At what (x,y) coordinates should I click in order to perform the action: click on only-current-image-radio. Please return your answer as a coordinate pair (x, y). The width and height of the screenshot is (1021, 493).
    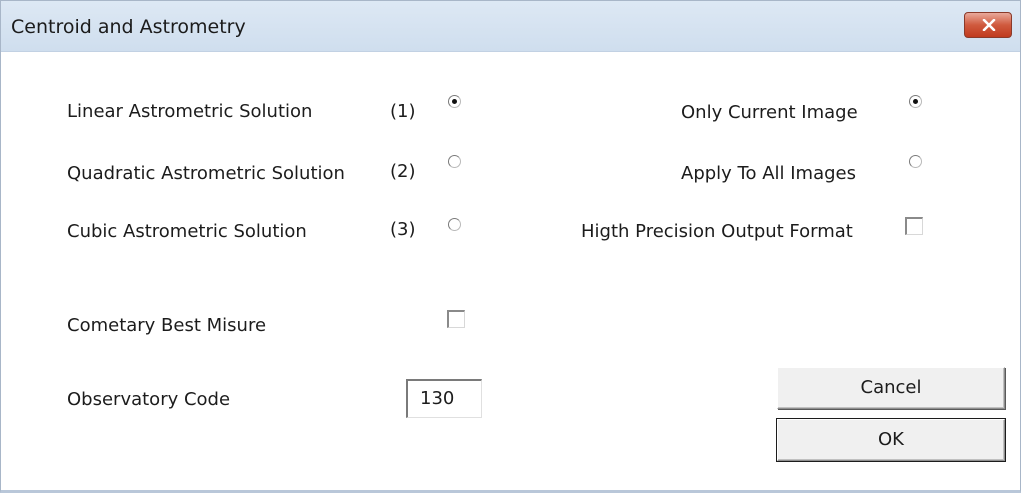
    Looking at the image, I should click on (915, 101).